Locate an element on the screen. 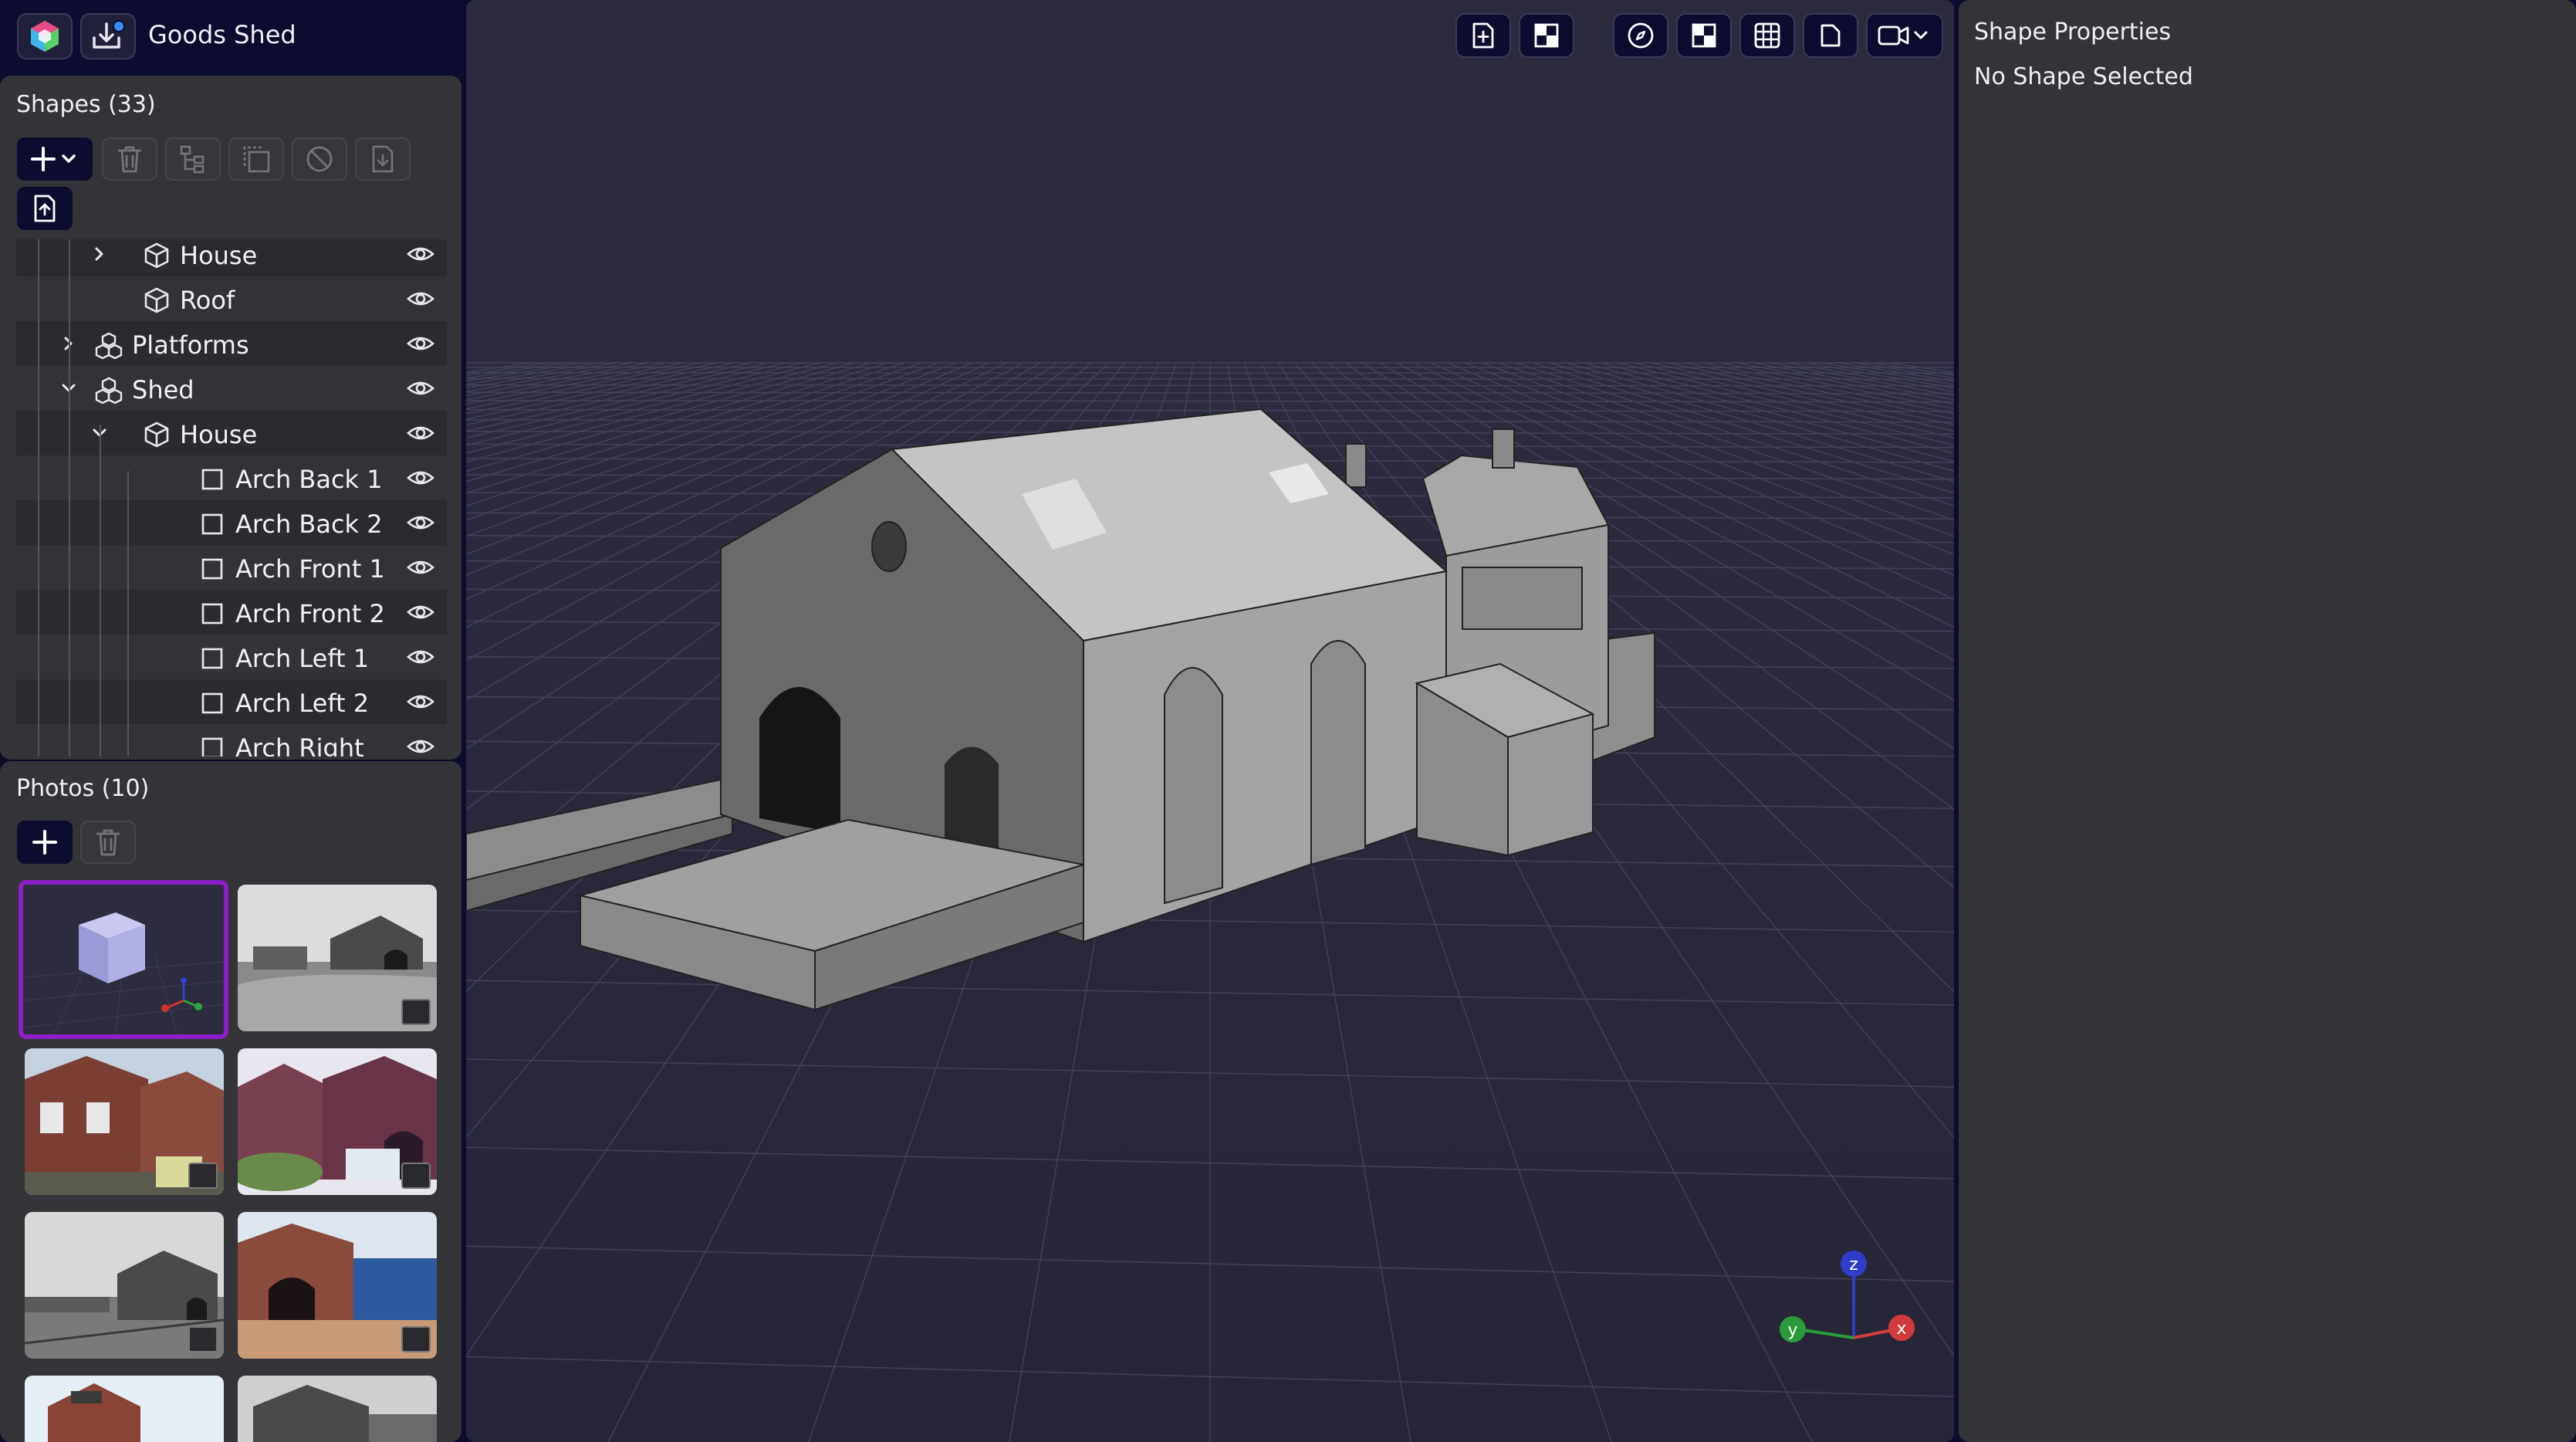  axis-y-label: y is located at coordinates (1792, 1331).